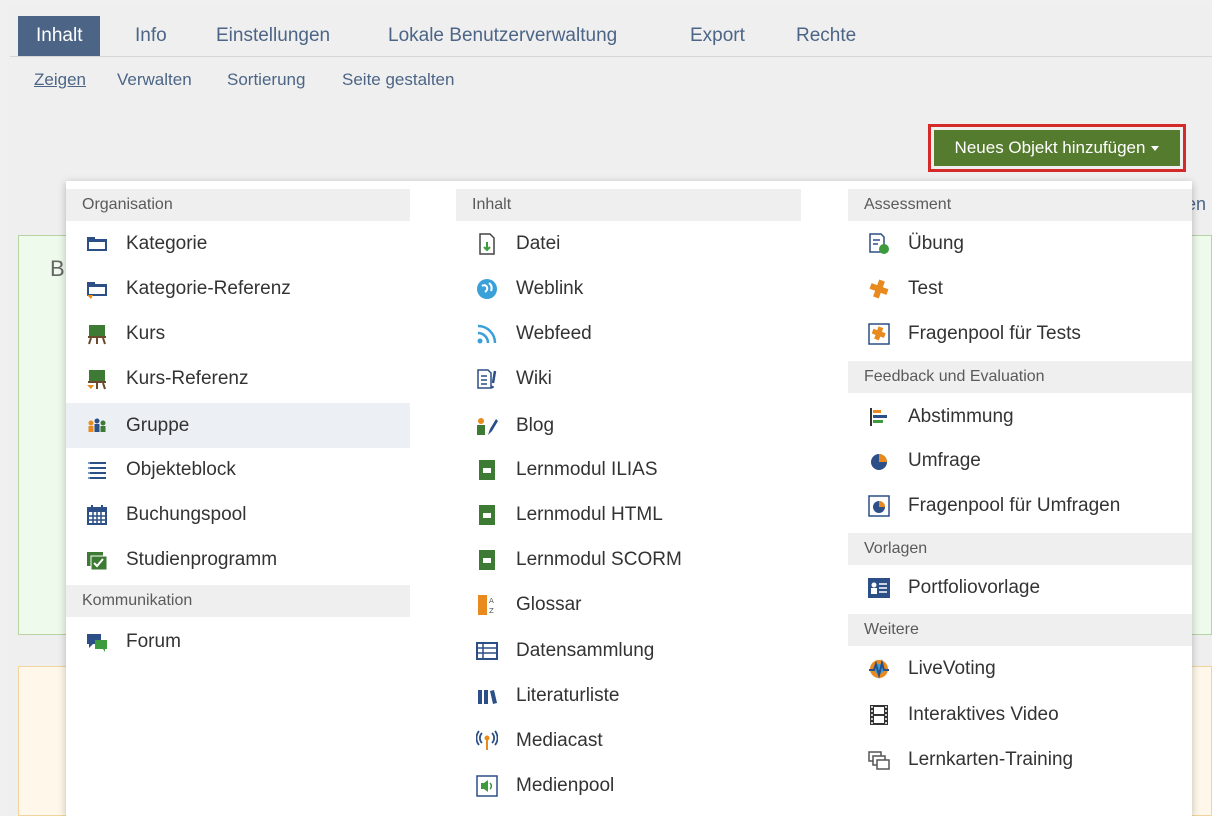  What do you see at coordinates (266, 80) in the screenshot?
I see `subtab-sortierung: Sortierung` at bounding box center [266, 80].